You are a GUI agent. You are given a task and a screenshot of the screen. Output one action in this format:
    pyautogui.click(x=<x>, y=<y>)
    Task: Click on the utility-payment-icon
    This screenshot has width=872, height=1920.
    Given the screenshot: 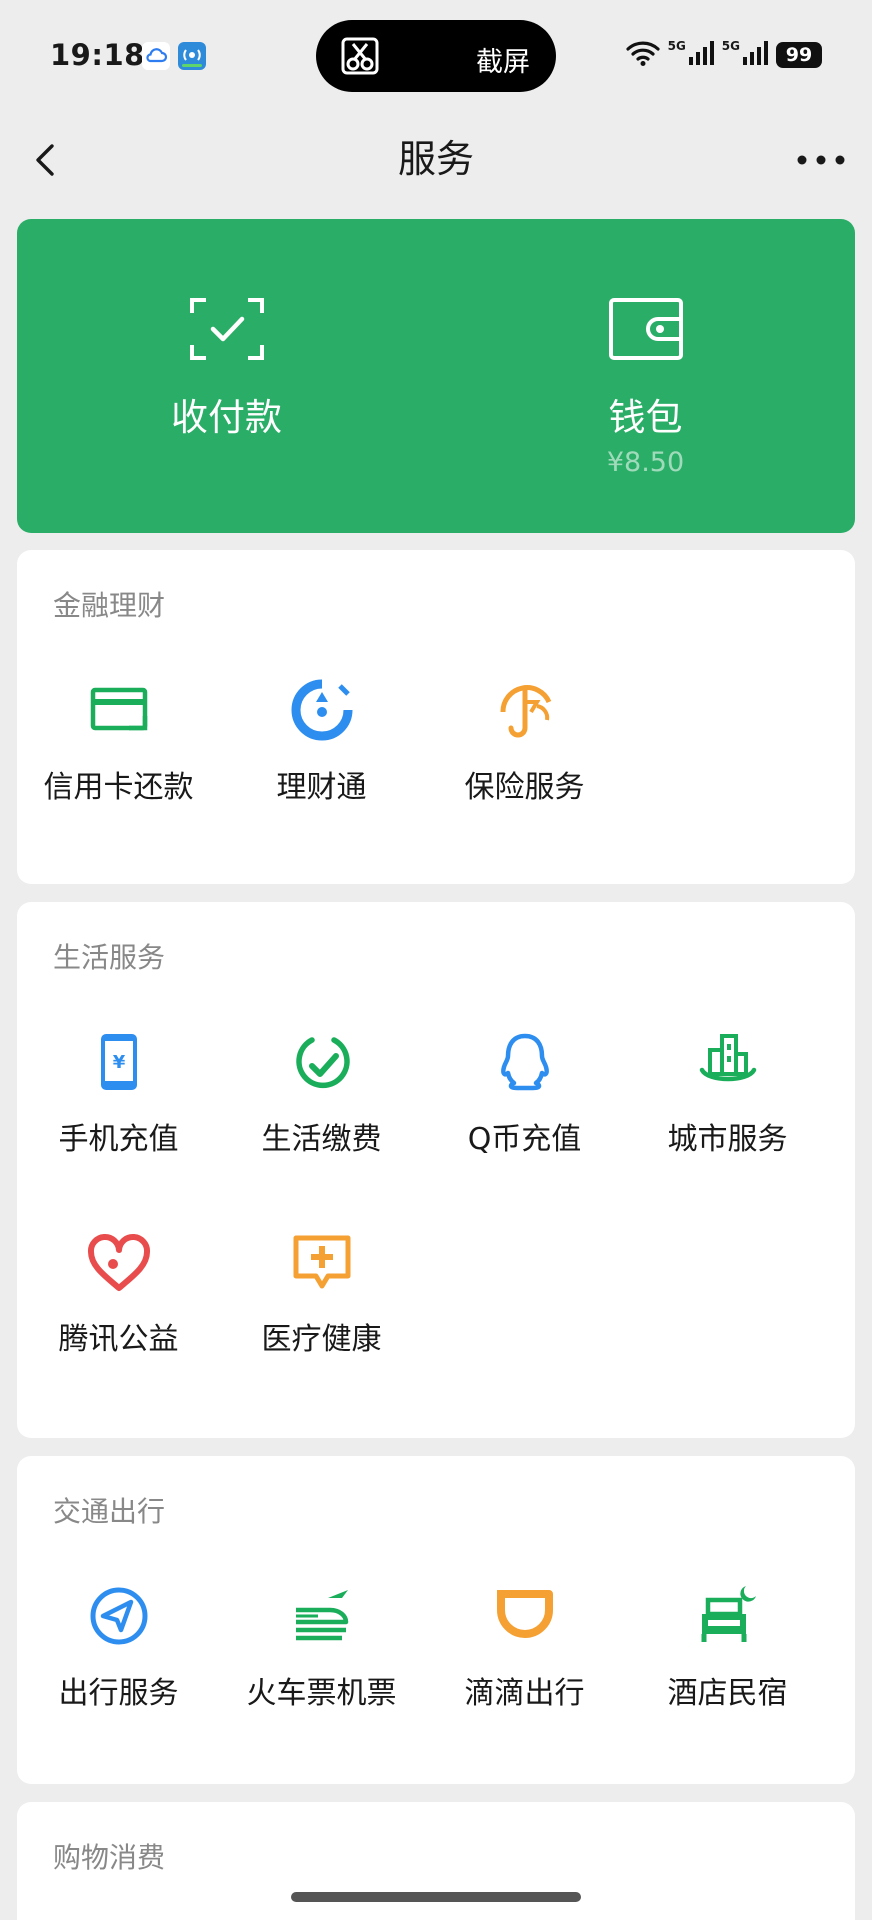 What is the action you would take?
    pyautogui.click(x=322, y=1063)
    